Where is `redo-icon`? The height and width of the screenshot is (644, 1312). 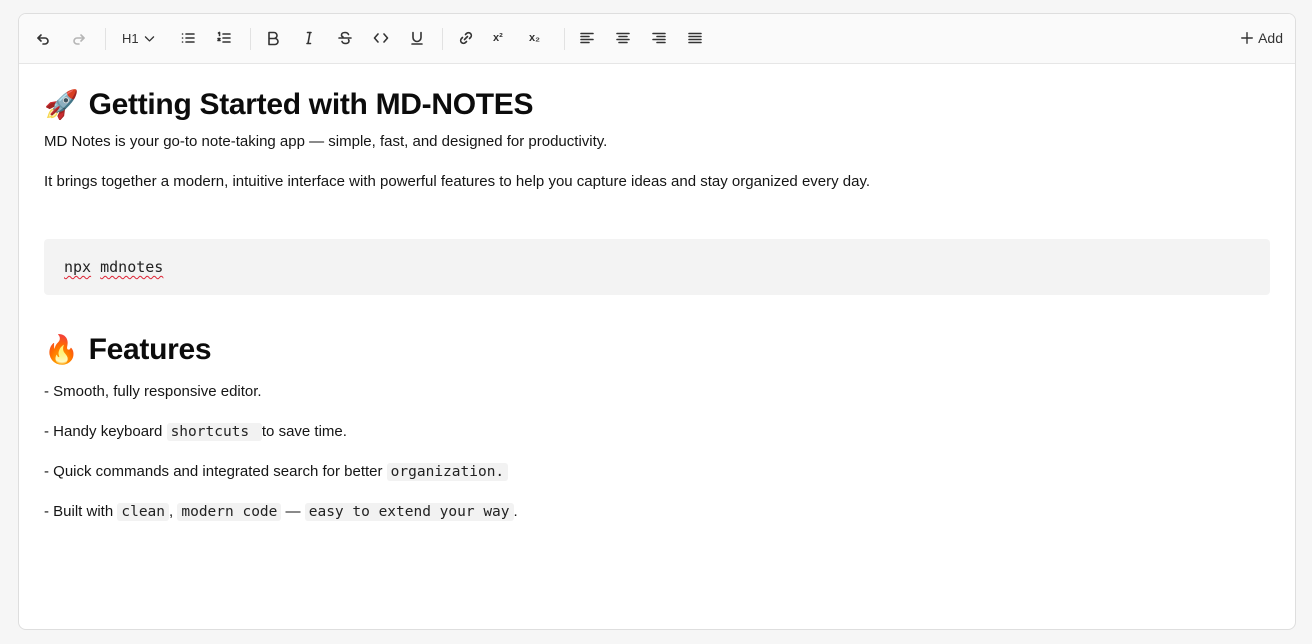 redo-icon is located at coordinates (79, 39).